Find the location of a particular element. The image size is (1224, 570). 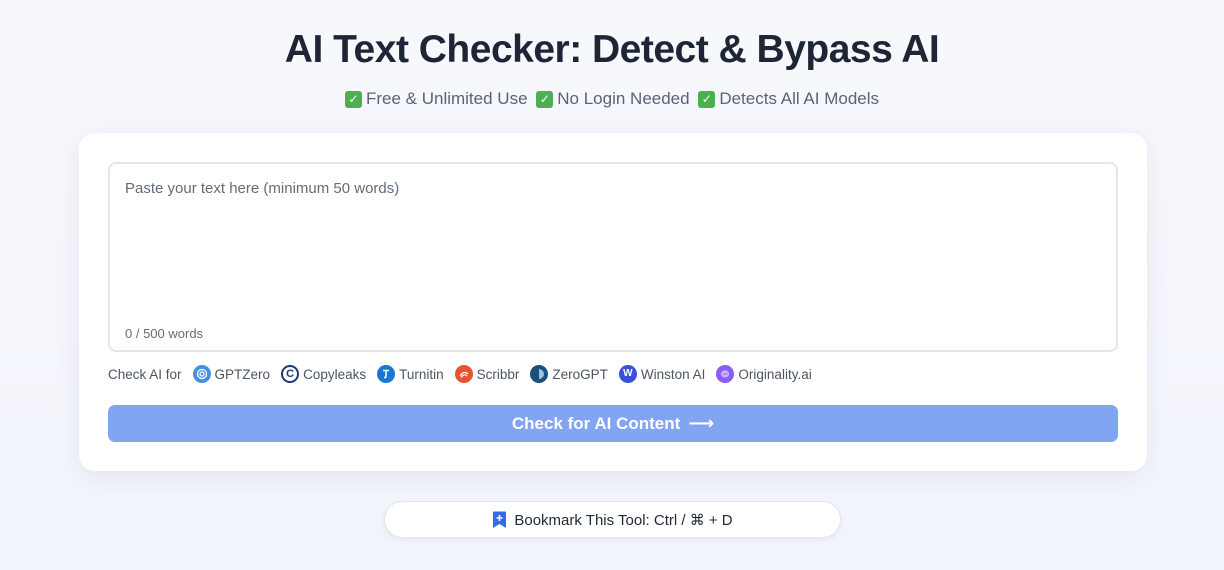

detector-originality: Originality.ai is located at coordinates (764, 374).